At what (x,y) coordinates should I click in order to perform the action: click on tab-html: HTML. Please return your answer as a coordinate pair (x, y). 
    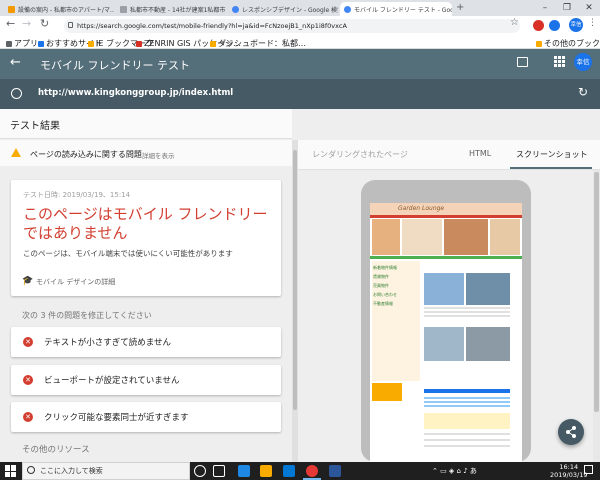
    Looking at the image, I should click on (480, 153).